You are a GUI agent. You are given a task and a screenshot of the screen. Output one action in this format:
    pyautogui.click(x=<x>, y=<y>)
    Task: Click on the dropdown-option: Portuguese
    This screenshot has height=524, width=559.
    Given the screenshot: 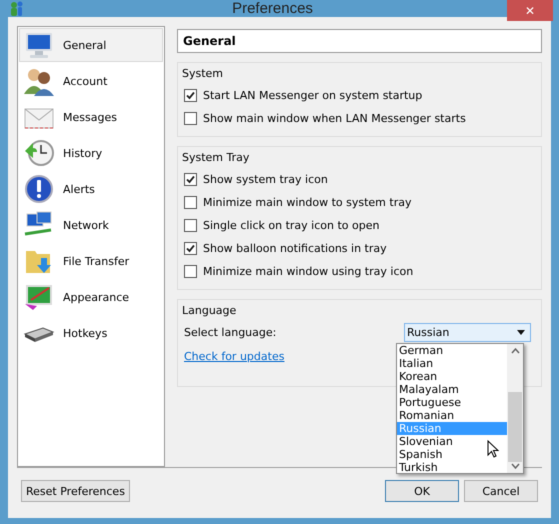 What is the action you would take?
    pyautogui.click(x=452, y=402)
    